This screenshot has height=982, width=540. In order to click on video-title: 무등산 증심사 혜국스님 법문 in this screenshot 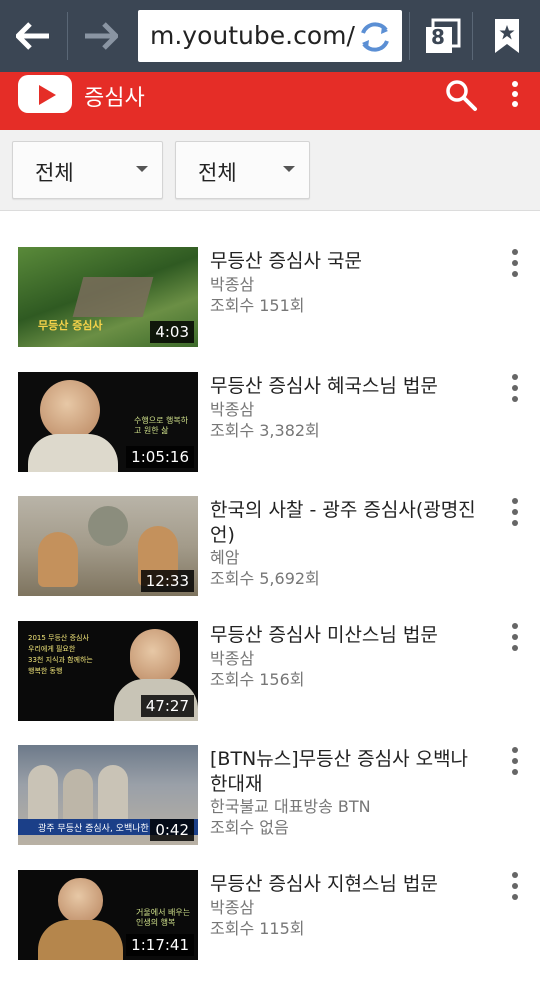, I will do `click(345, 386)`.